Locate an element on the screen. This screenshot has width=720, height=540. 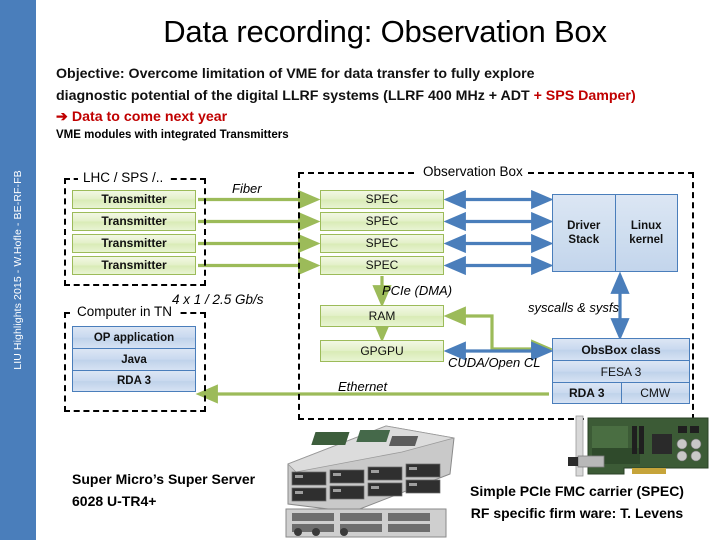
computer-in-tn-title: Computer in TN is located at coordinates (125, 311).